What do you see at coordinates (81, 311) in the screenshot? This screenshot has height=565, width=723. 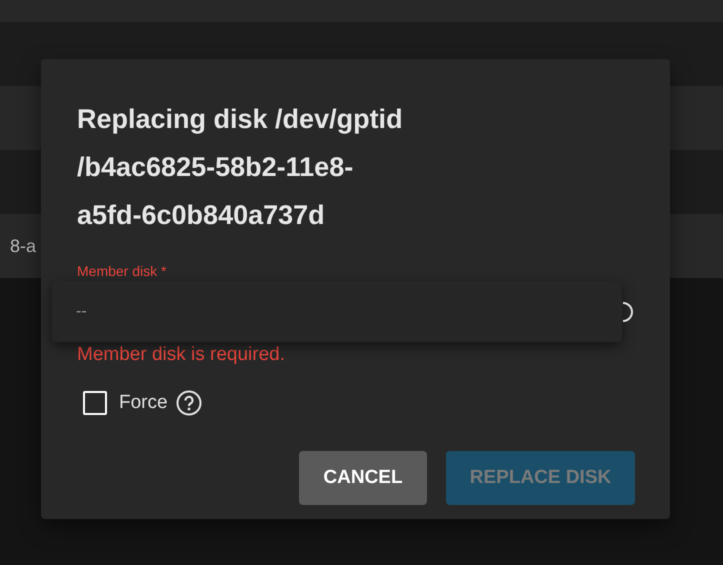 I see `dropdown-option: --` at bounding box center [81, 311].